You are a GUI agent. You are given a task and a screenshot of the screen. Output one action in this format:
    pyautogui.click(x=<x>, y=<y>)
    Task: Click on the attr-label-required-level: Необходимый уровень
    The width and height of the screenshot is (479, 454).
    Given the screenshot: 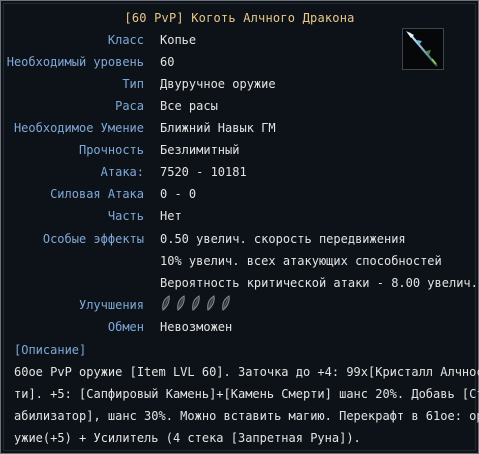 What is the action you would take?
    pyautogui.click(x=75, y=62)
    